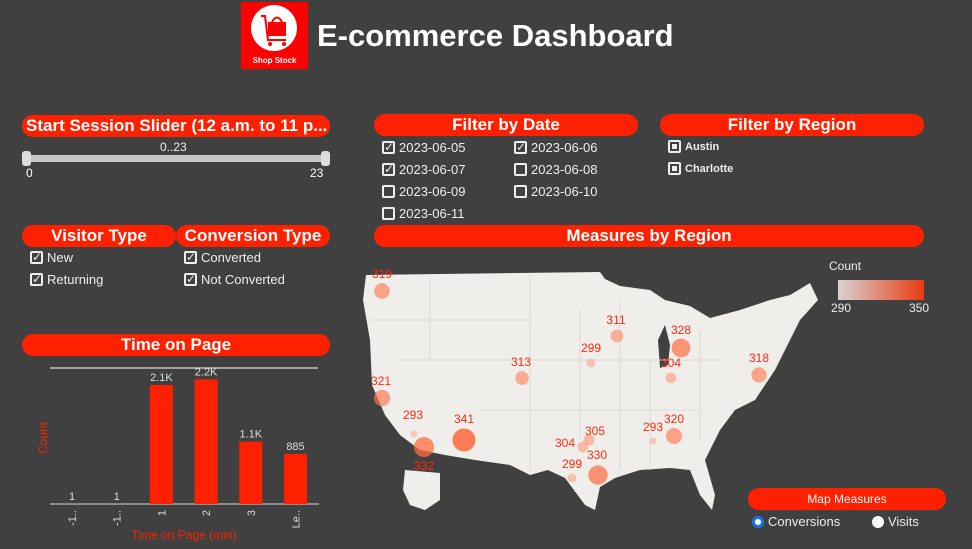 The height and width of the screenshot is (549, 972). What do you see at coordinates (597, 455) in the screenshot?
I see `map-point-label: 330` at bounding box center [597, 455].